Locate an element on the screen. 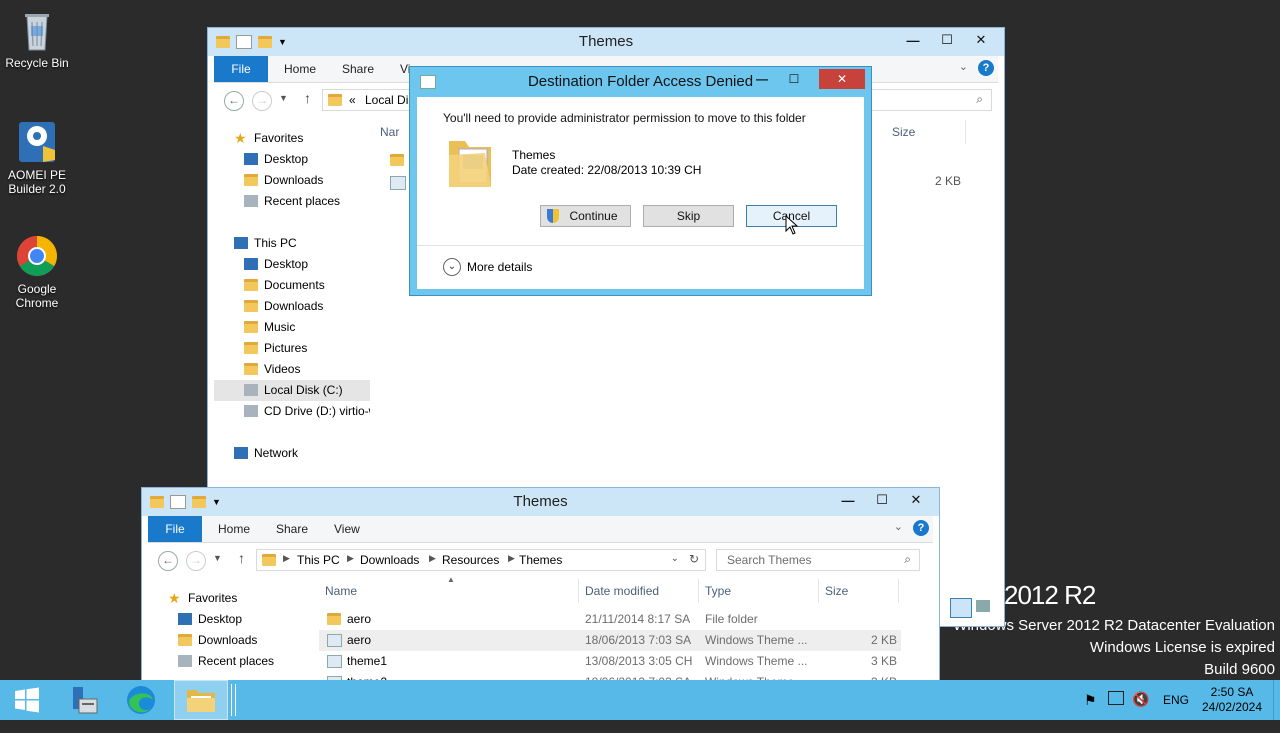  nav-pc-desktop: Desktop is located at coordinates (292, 264).